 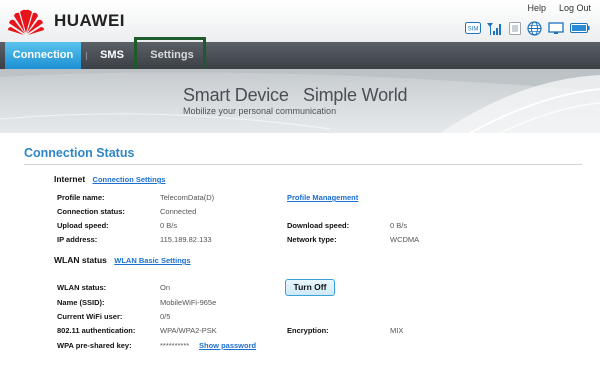 What do you see at coordinates (308, 330) in the screenshot?
I see `encryption-label: Encryption:` at bounding box center [308, 330].